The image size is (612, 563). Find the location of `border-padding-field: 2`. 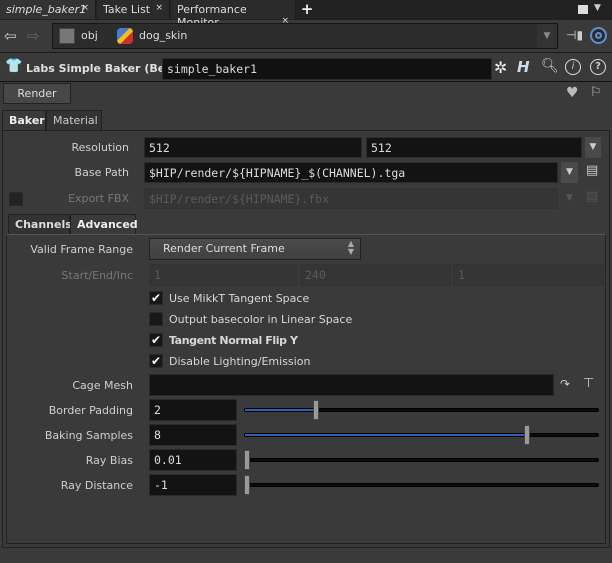

border-padding-field: 2 is located at coordinates (193, 410).